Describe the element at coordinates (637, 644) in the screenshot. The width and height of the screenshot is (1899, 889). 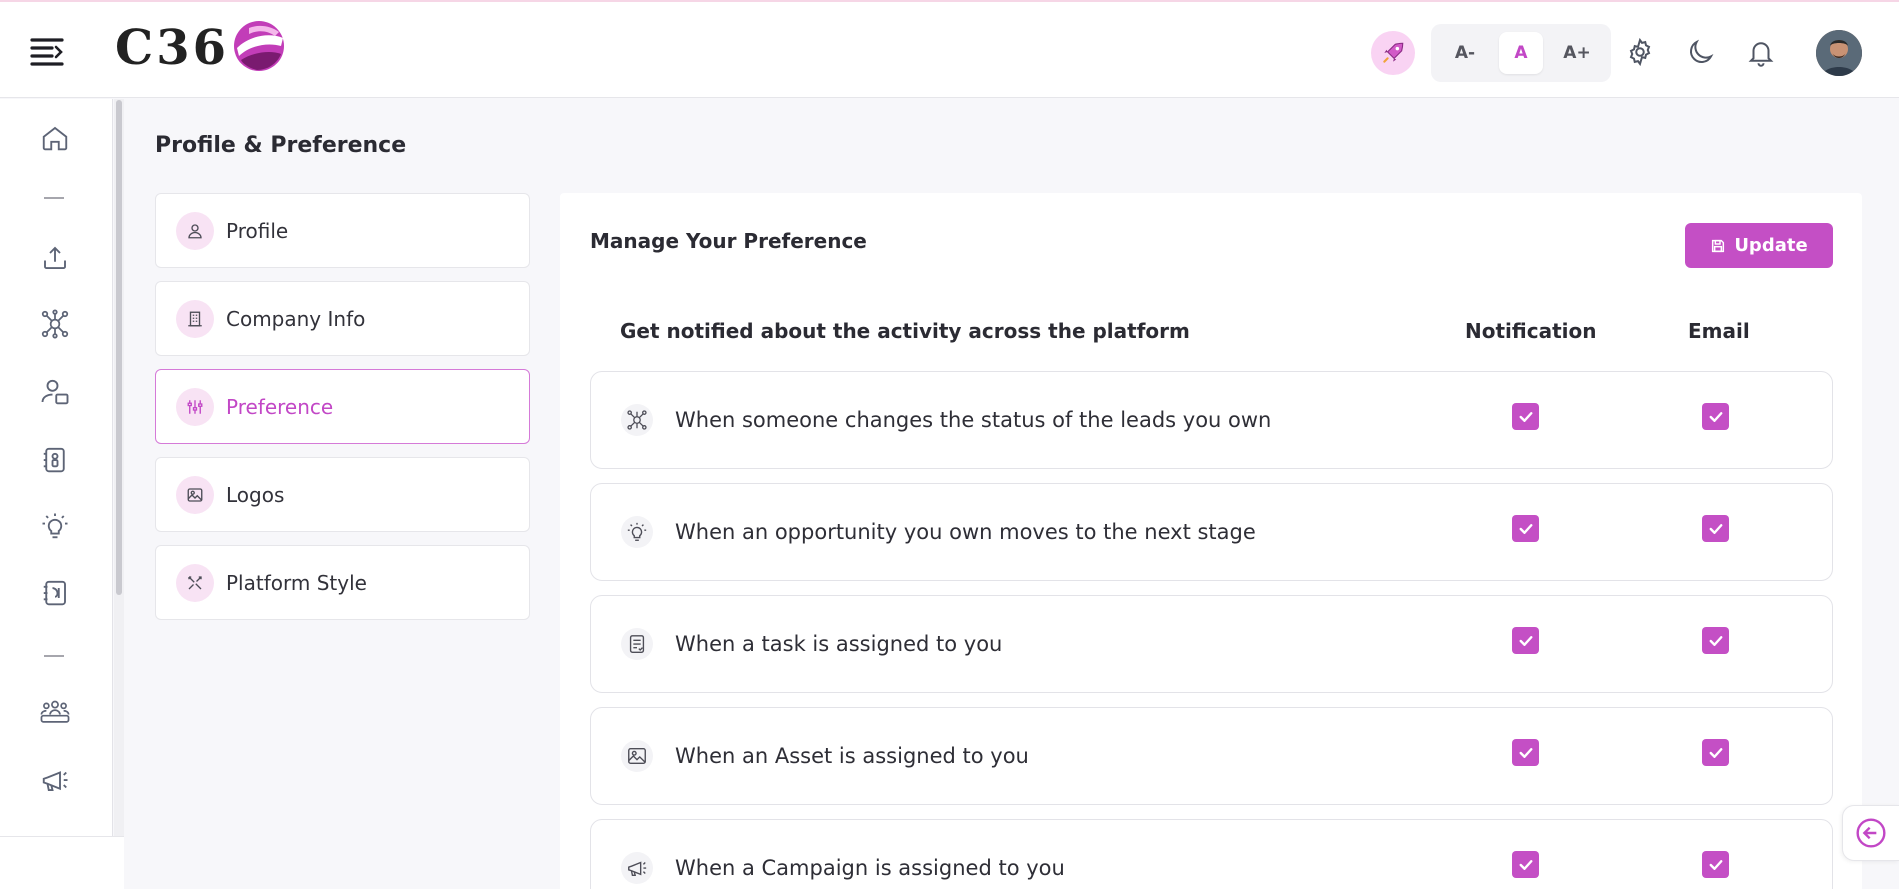
I see `task-list-icon` at that location.